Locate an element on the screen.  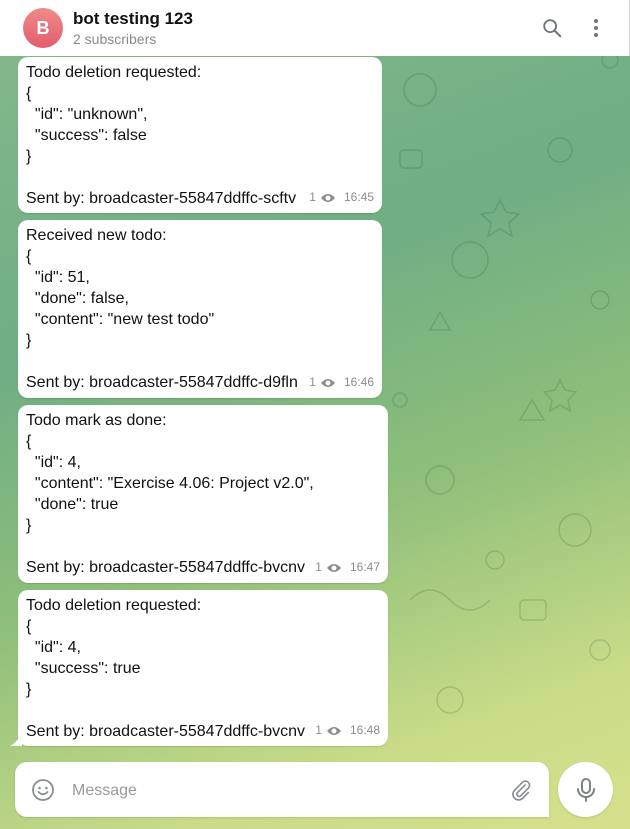
message-text-line: Todo mark as done: is located at coordinates (96, 420).